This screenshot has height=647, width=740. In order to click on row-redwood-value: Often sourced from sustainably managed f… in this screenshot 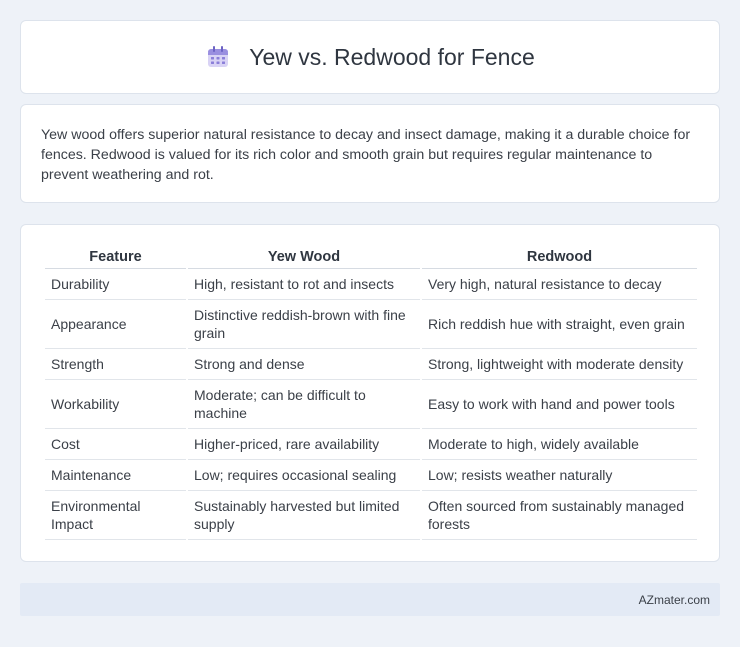, I will do `click(559, 515)`.